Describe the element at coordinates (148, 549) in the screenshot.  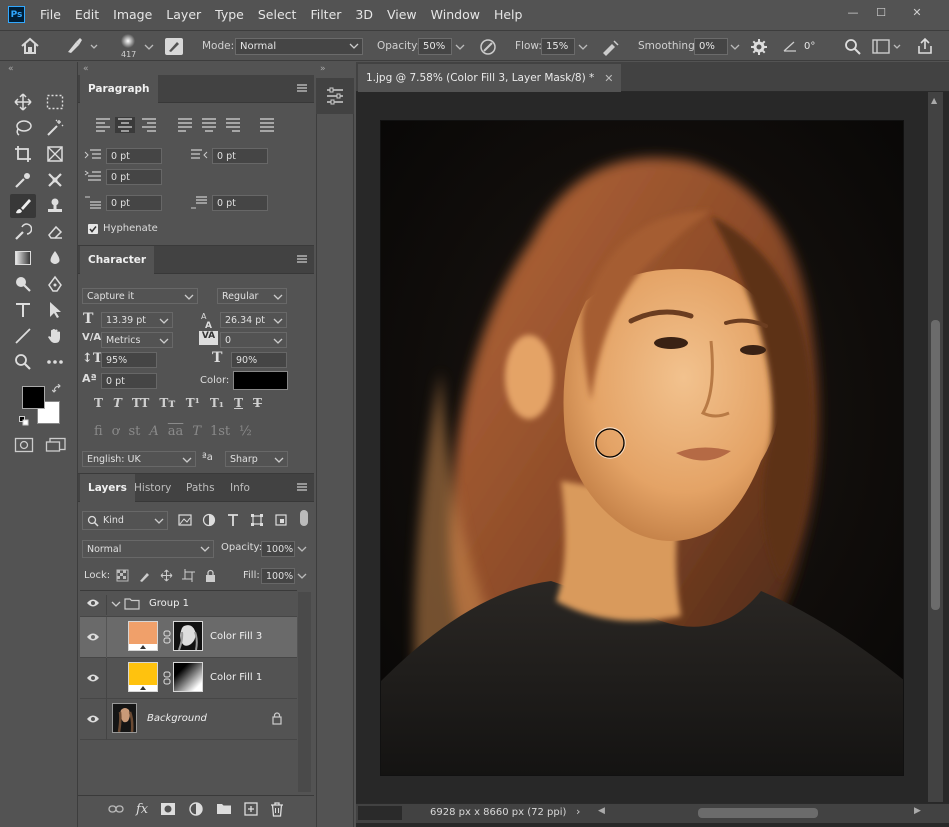
I see `blend-mode-dropdown: Normal` at that location.